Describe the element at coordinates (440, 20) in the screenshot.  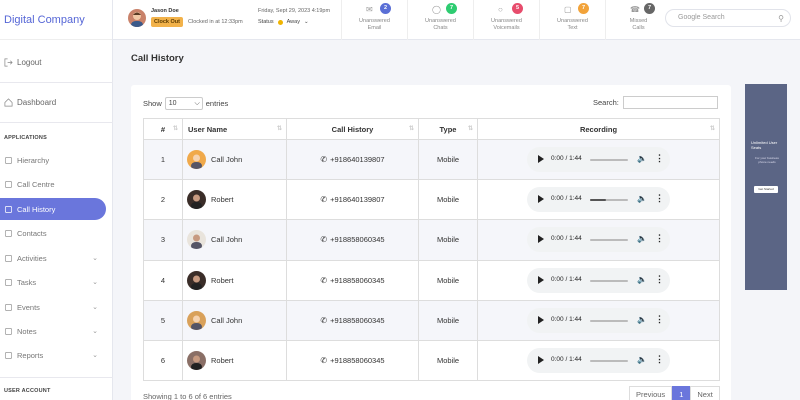
I see `notification-chats: ◯ 7 Unanswered Chats` at that location.